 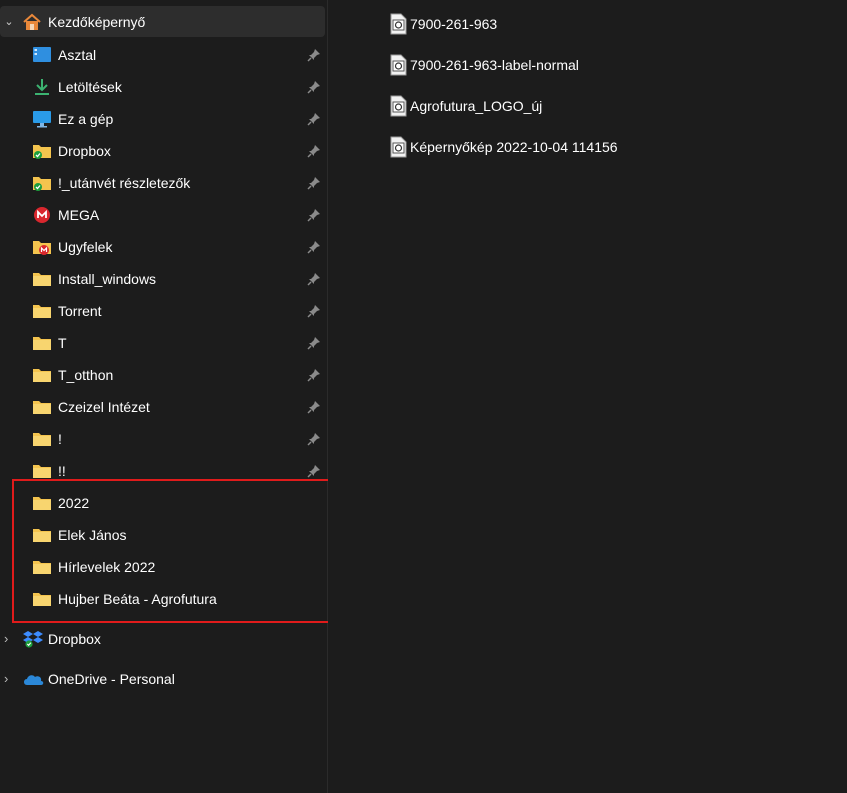 I want to click on onedrive-icon, so click(x=33, y=679).